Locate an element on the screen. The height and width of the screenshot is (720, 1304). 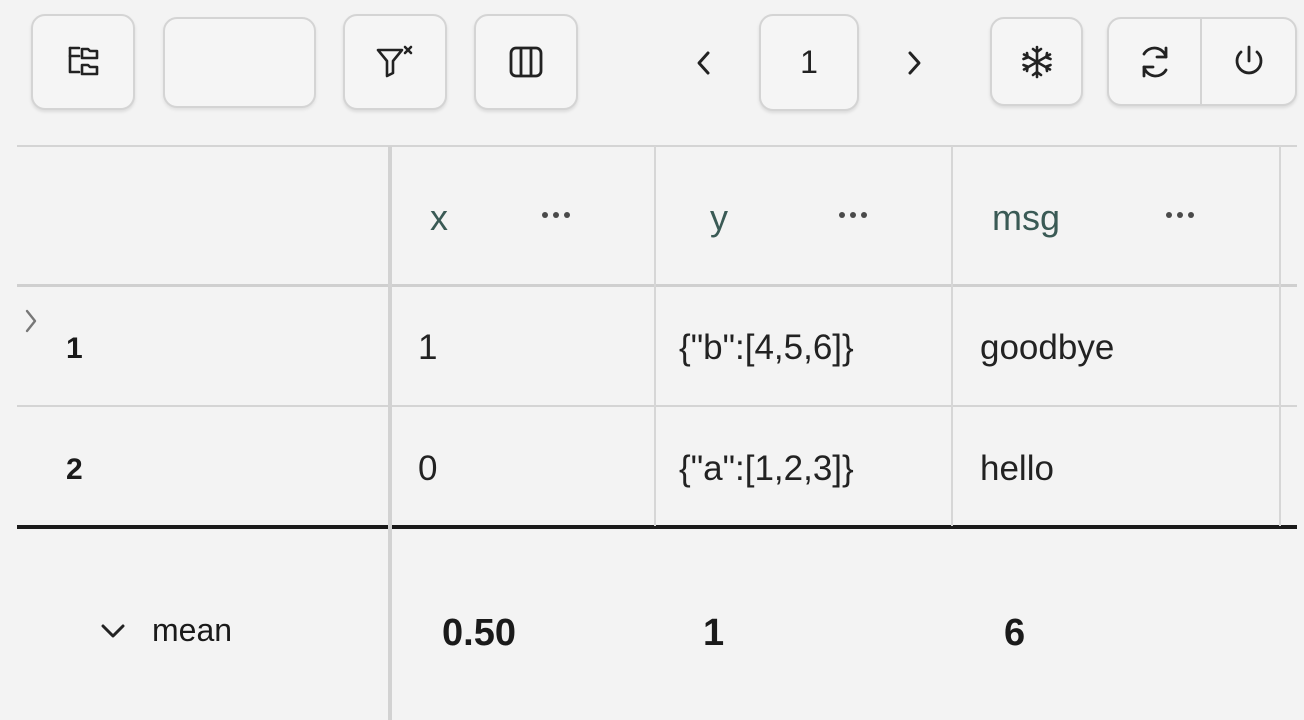
header-bottom-border is located at coordinates (657, 285).